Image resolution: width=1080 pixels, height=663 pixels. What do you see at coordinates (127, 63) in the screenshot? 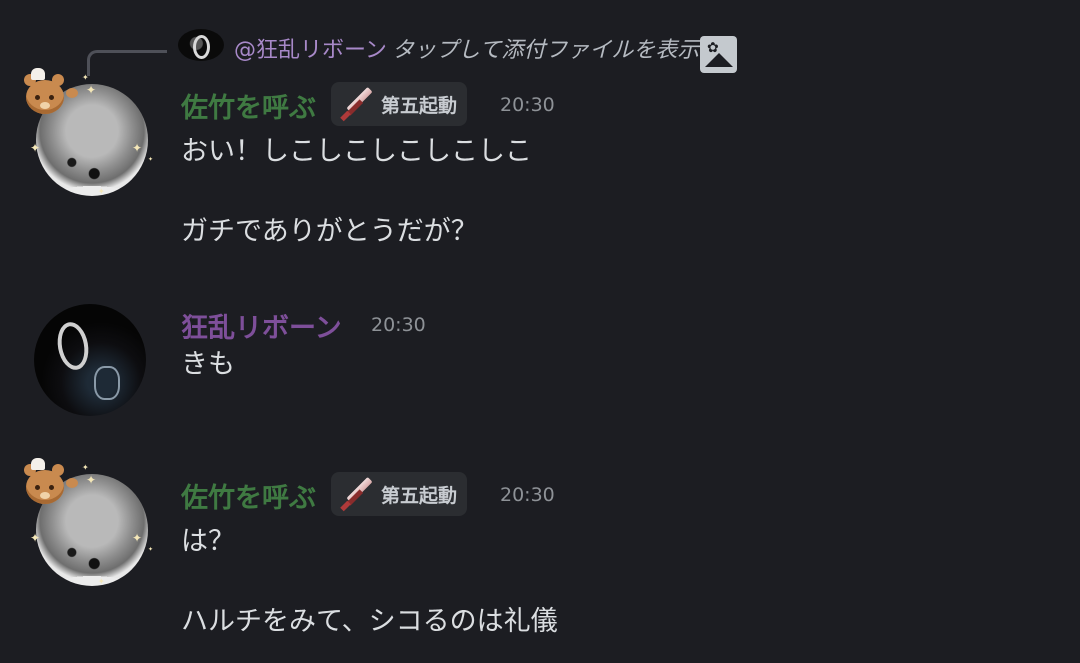
I see `reply-connector` at bounding box center [127, 63].